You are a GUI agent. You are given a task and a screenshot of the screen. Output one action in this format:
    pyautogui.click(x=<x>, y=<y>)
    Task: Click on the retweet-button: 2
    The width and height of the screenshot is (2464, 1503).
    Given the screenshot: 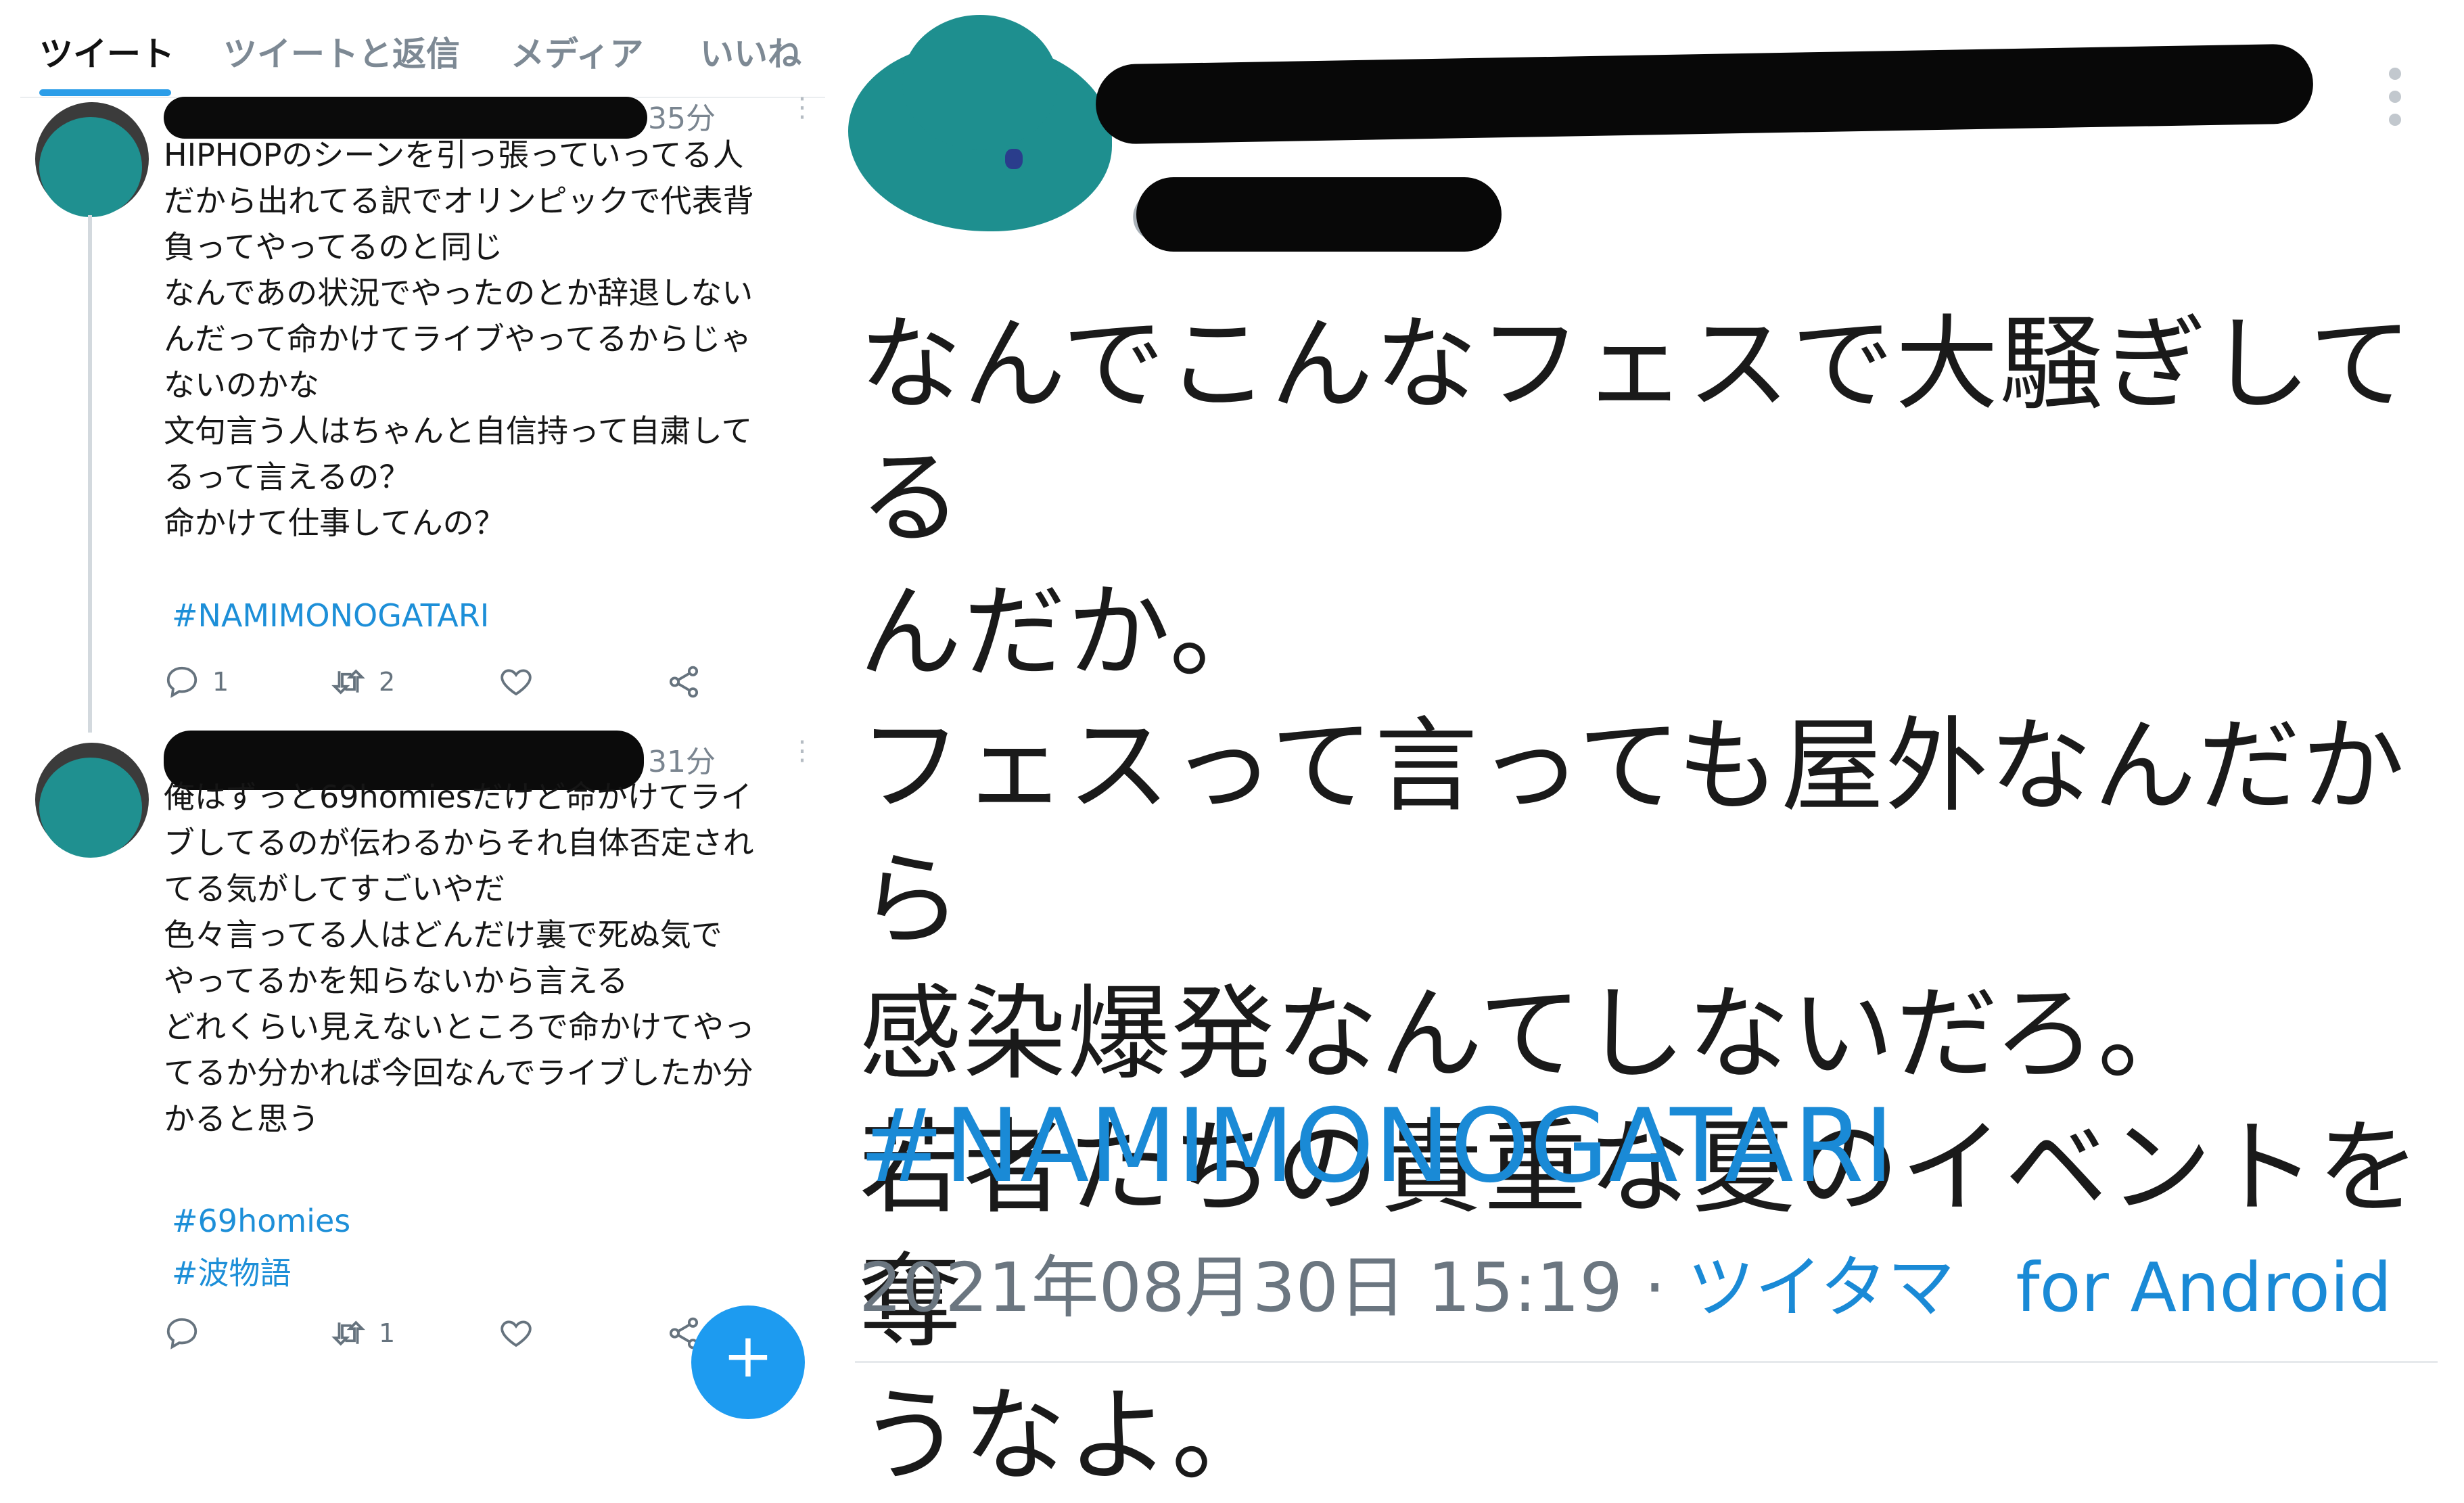 What is the action you would take?
    pyautogui.click(x=363, y=682)
    